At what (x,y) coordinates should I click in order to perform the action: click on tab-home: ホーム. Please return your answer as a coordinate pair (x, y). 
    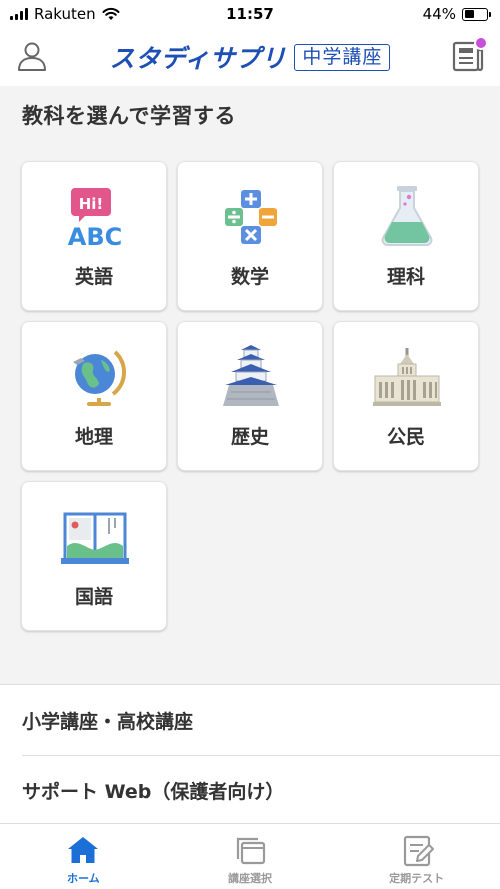
    Looking at the image, I should click on (83, 856).